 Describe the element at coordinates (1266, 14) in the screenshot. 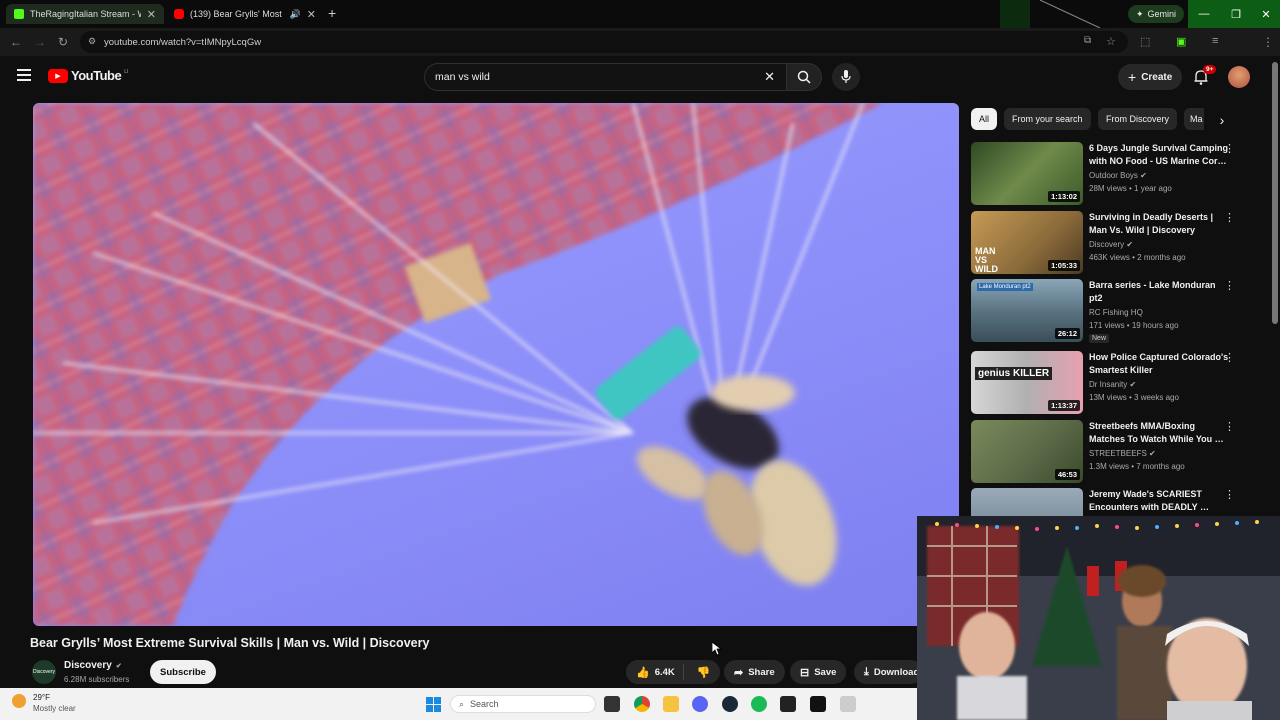

I see `close-window-button: ✕` at that location.